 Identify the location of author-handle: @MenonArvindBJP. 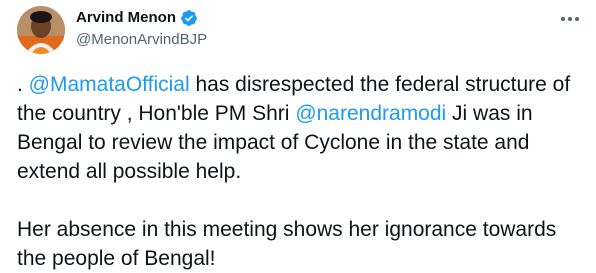
(141, 40).